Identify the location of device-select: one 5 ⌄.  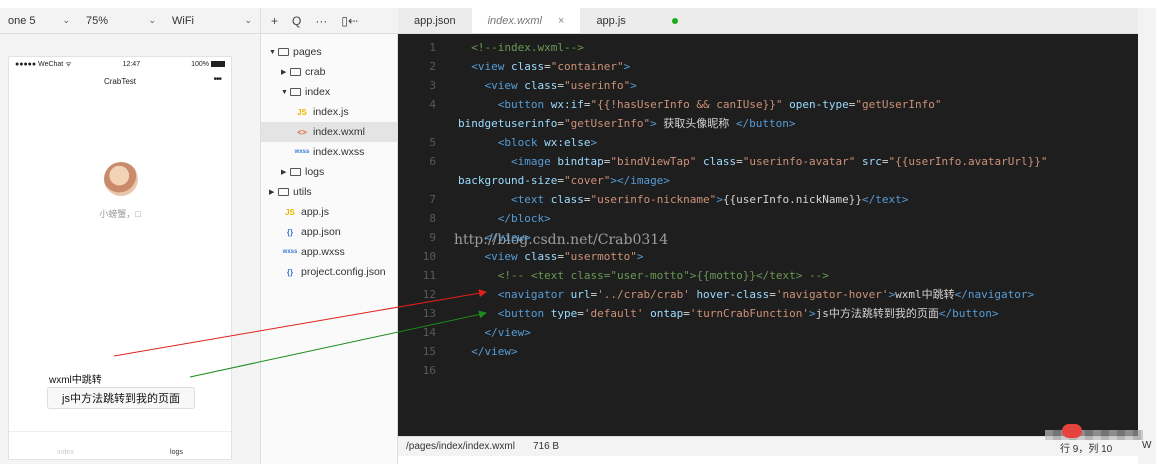
(39, 20).